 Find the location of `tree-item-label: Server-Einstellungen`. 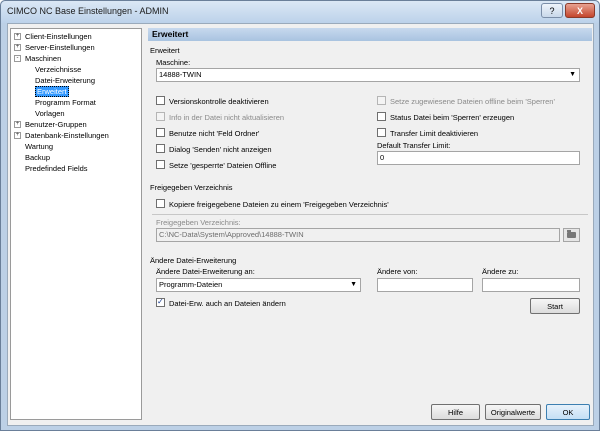

tree-item-label: Server-Einstellungen is located at coordinates (60, 47).